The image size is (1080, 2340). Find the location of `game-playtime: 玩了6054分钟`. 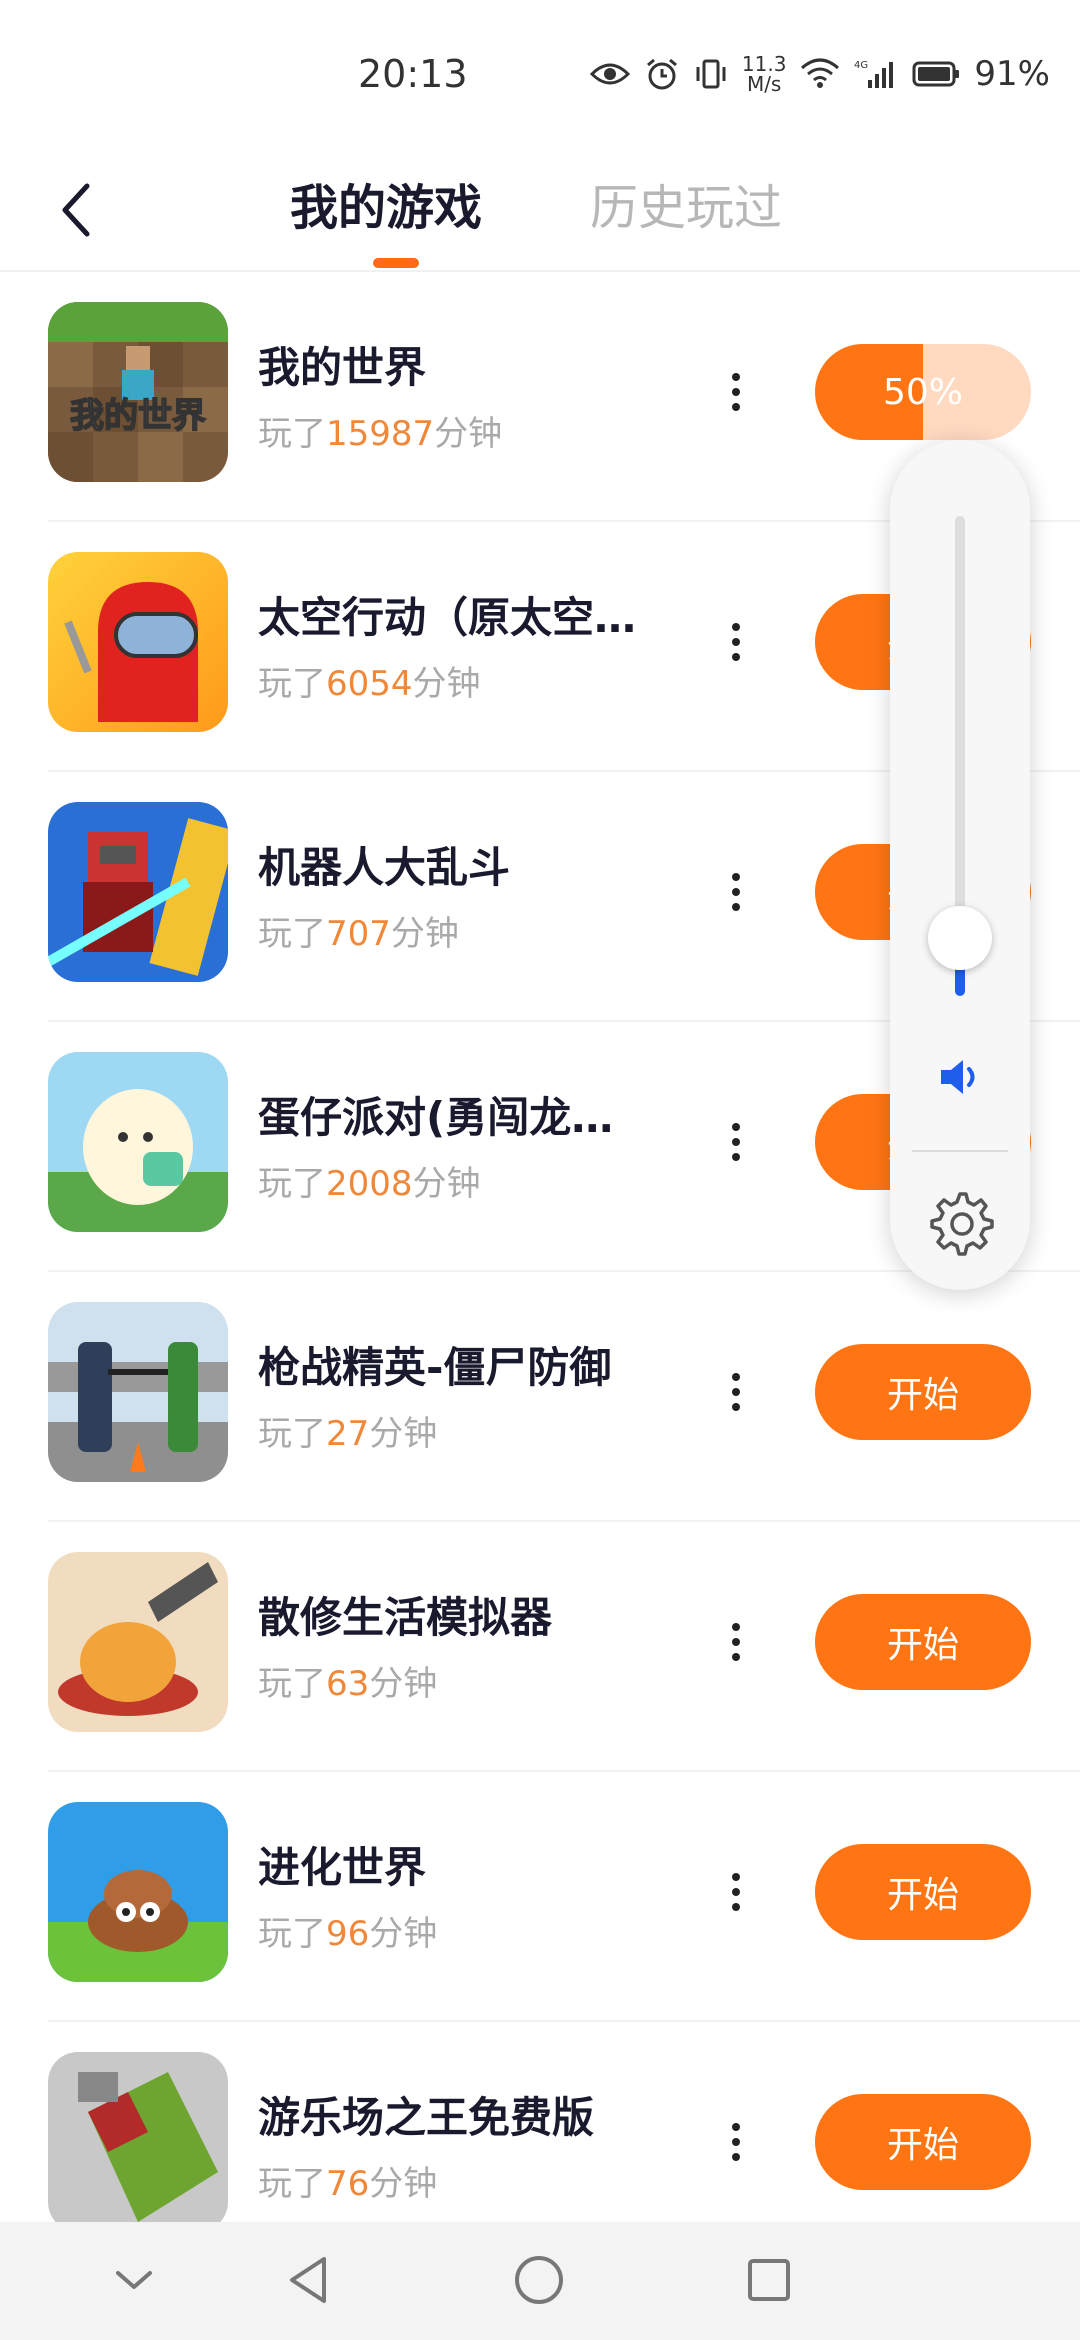

game-playtime: 玩了6054分钟 is located at coordinates (369, 680).